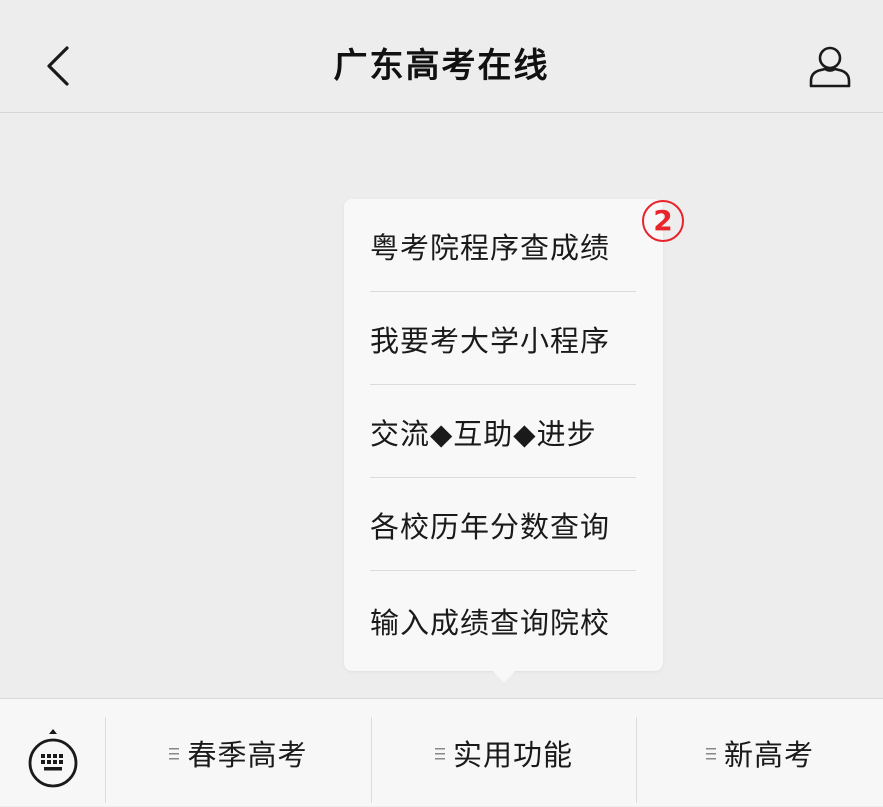 Image resolution: width=883 pixels, height=807 pixels. Describe the element at coordinates (503, 620) in the screenshot. I see `submenu-item-college-search: 输入成绩查询院校` at that location.